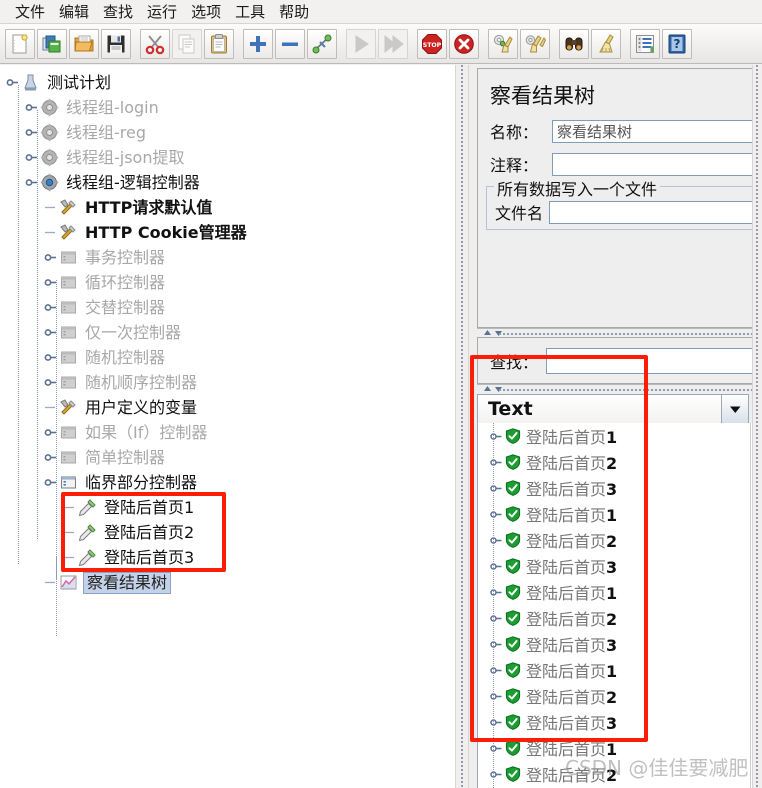 This screenshot has height=788, width=762. Describe the element at coordinates (56, 430) in the screenshot. I see `tree-connector-line` at that location.